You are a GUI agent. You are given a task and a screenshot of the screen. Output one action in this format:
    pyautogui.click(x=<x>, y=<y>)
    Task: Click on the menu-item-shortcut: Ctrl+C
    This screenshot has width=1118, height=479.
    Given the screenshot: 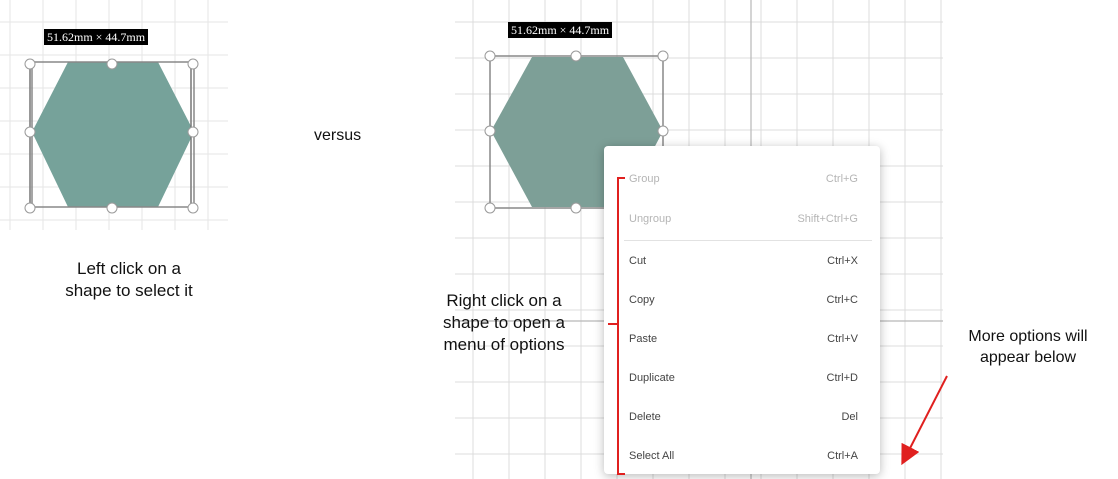 What is the action you would take?
    pyautogui.click(x=842, y=300)
    